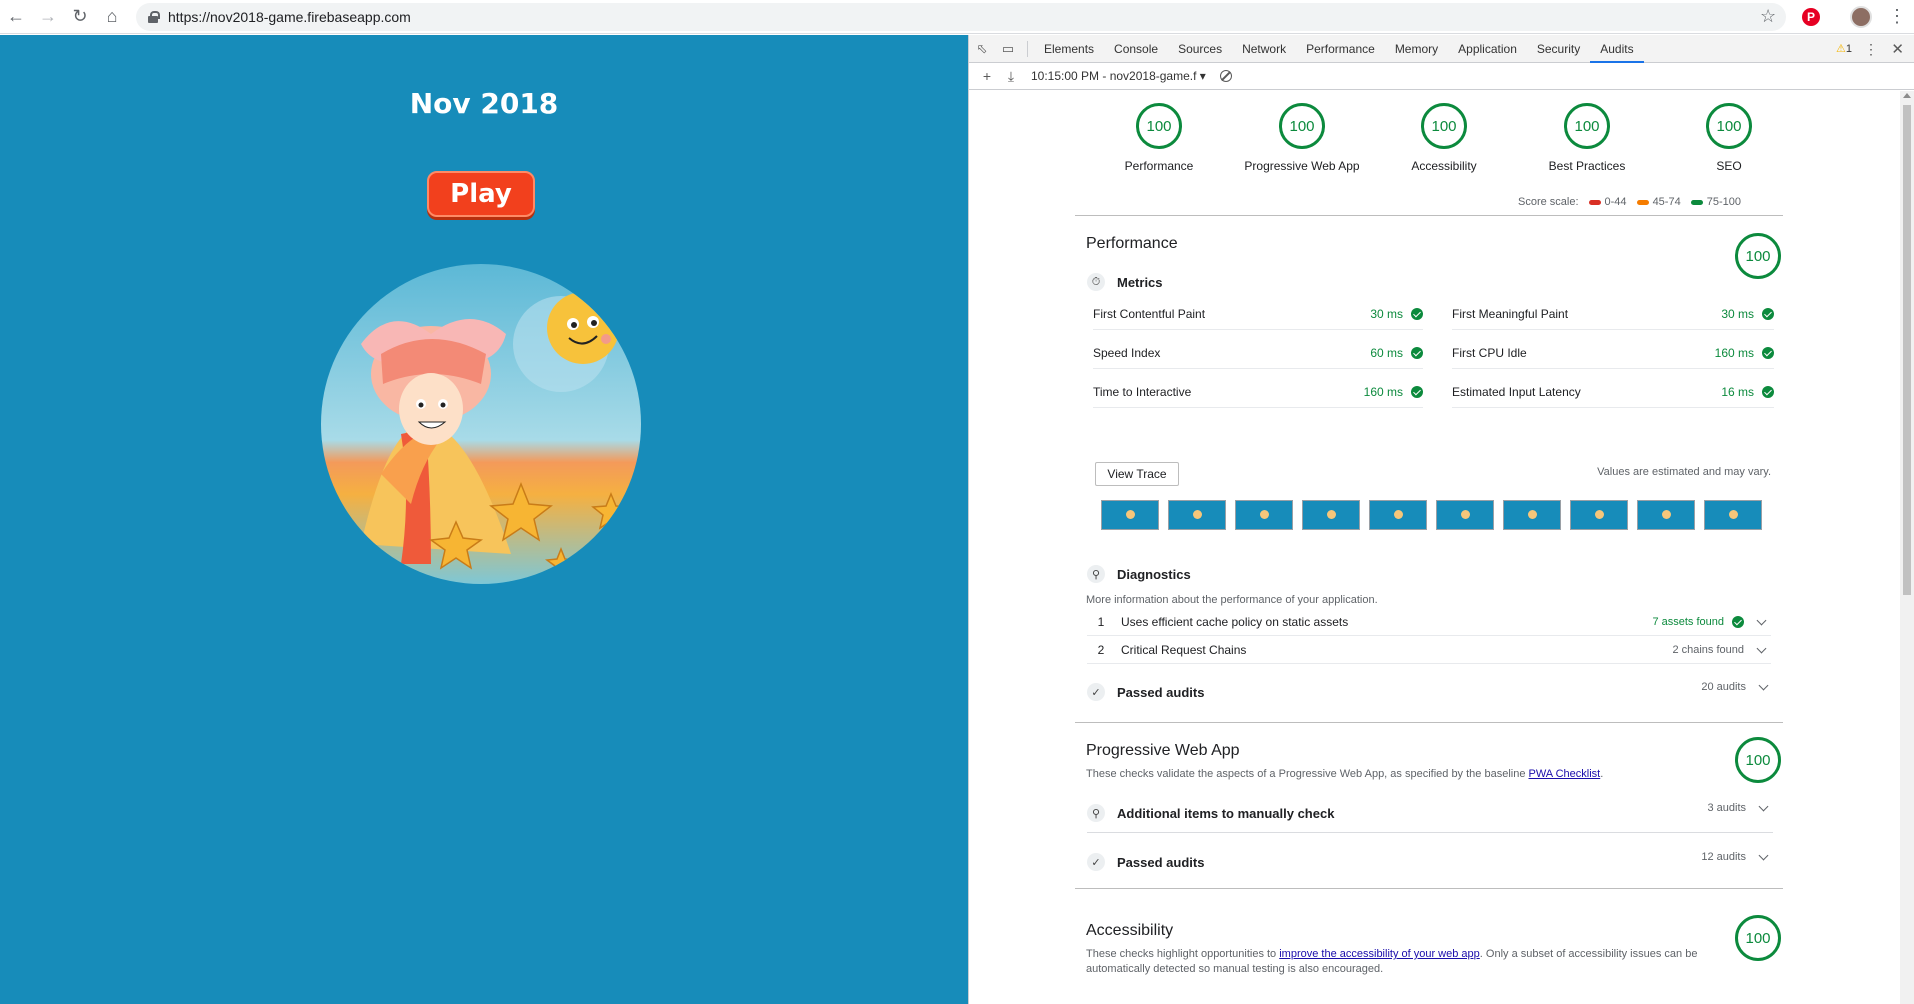  I want to click on gauge-performance: 100 Performance, so click(1159, 138).